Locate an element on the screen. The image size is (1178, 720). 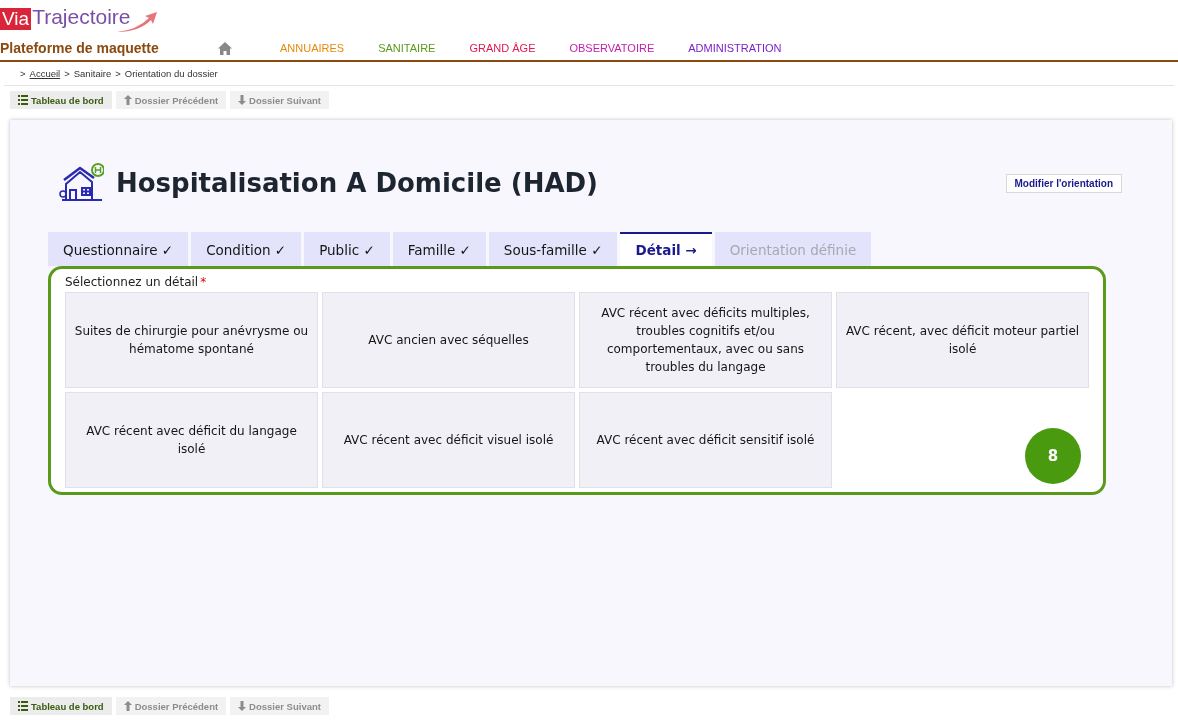
platform-title: Plateforme de maquette is located at coordinates (80, 48).